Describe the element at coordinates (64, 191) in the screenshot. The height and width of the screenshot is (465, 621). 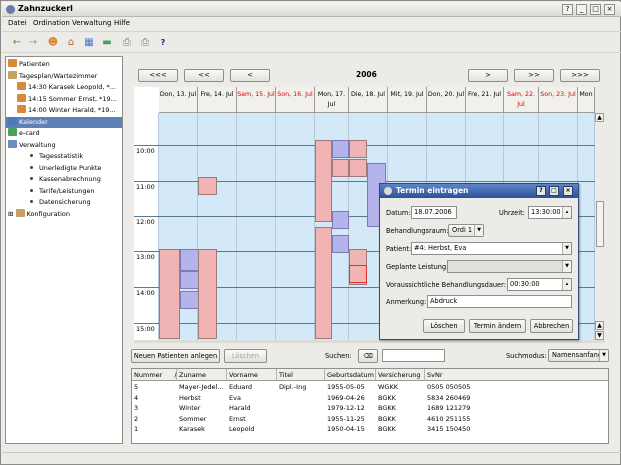
I see `tree-item-11: Tarife/Leistungen` at that location.